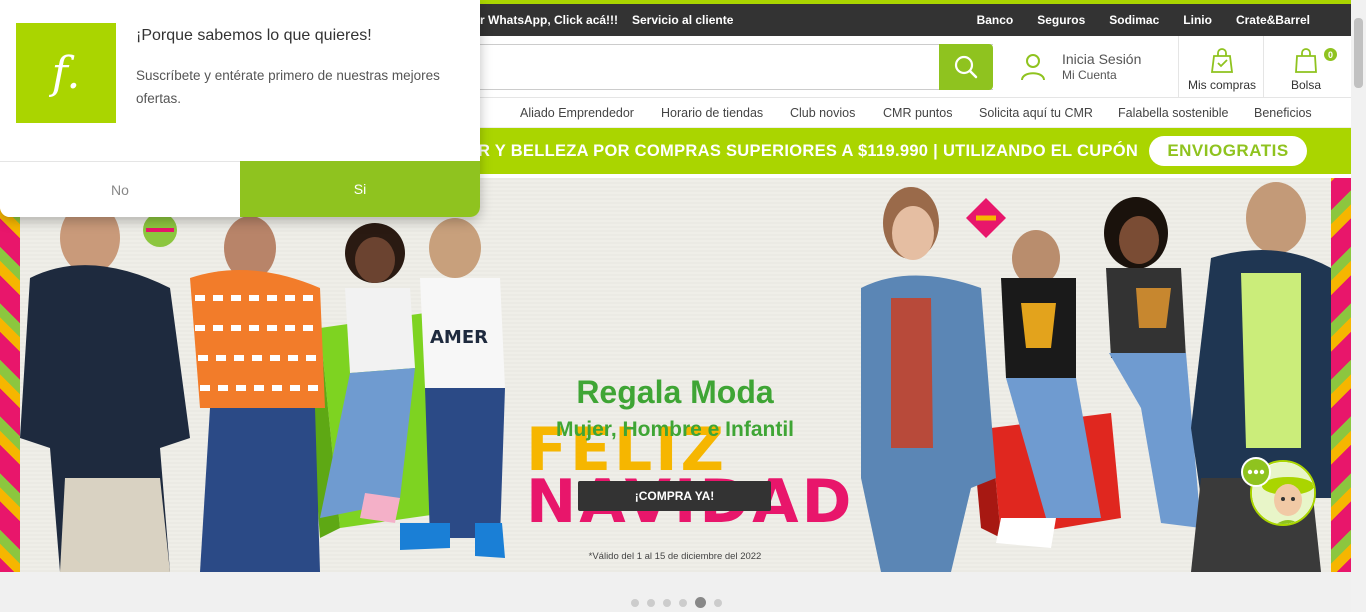 The height and width of the screenshot is (612, 1366). What do you see at coordinates (360, 189) in the screenshot?
I see `accept-button: Si` at bounding box center [360, 189].